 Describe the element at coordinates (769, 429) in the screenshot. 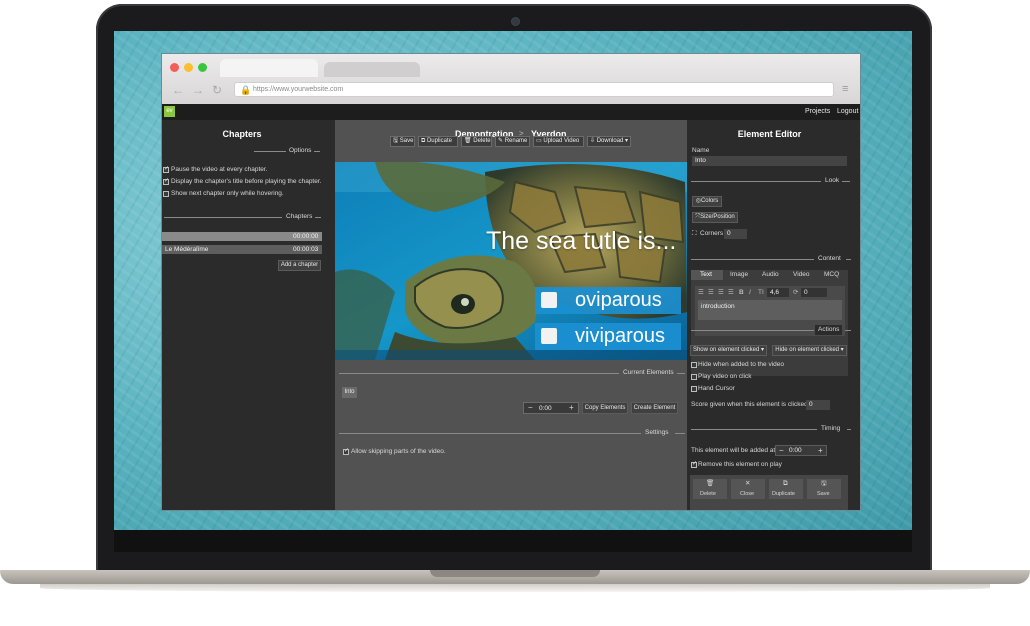

I see `timing-header: Timing` at that location.